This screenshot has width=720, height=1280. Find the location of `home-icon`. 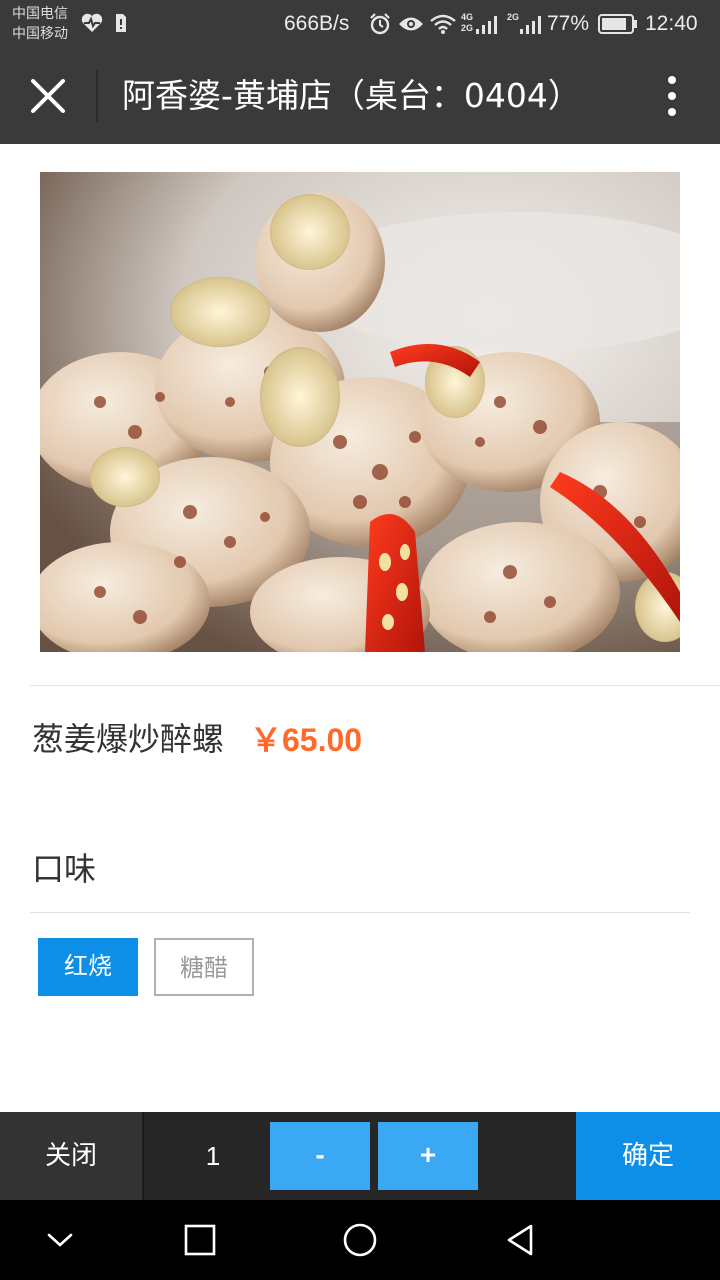

home-icon is located at coordinates (360, 1240).